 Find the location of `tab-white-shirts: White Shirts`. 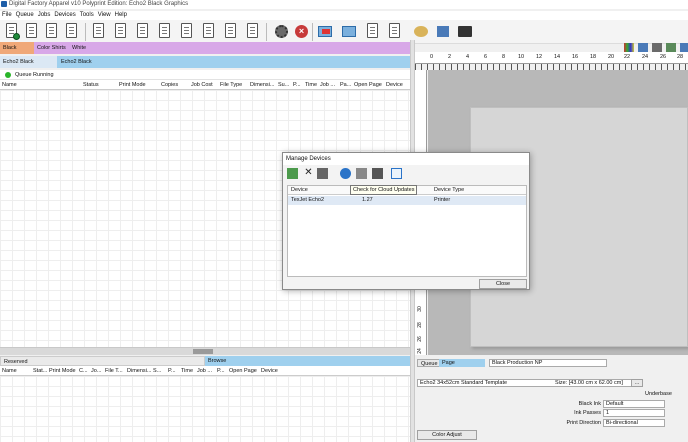

tab-white-shirts: White Shirts is located at coordinates (86, 52).